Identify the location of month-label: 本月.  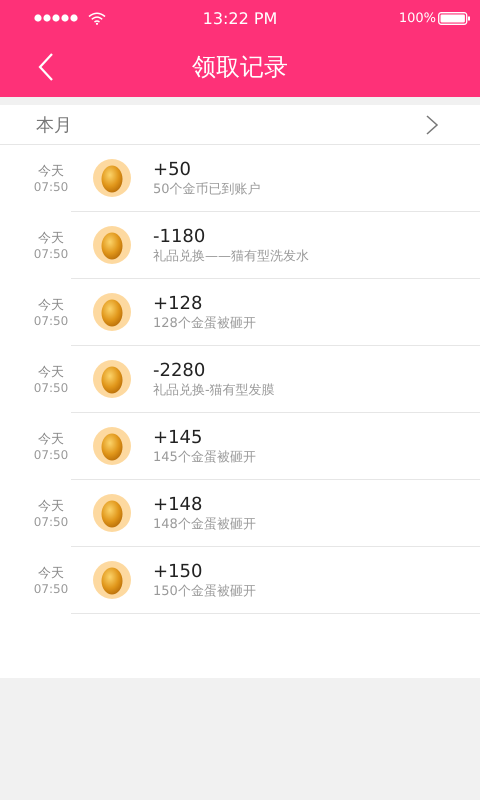
(54, 125).